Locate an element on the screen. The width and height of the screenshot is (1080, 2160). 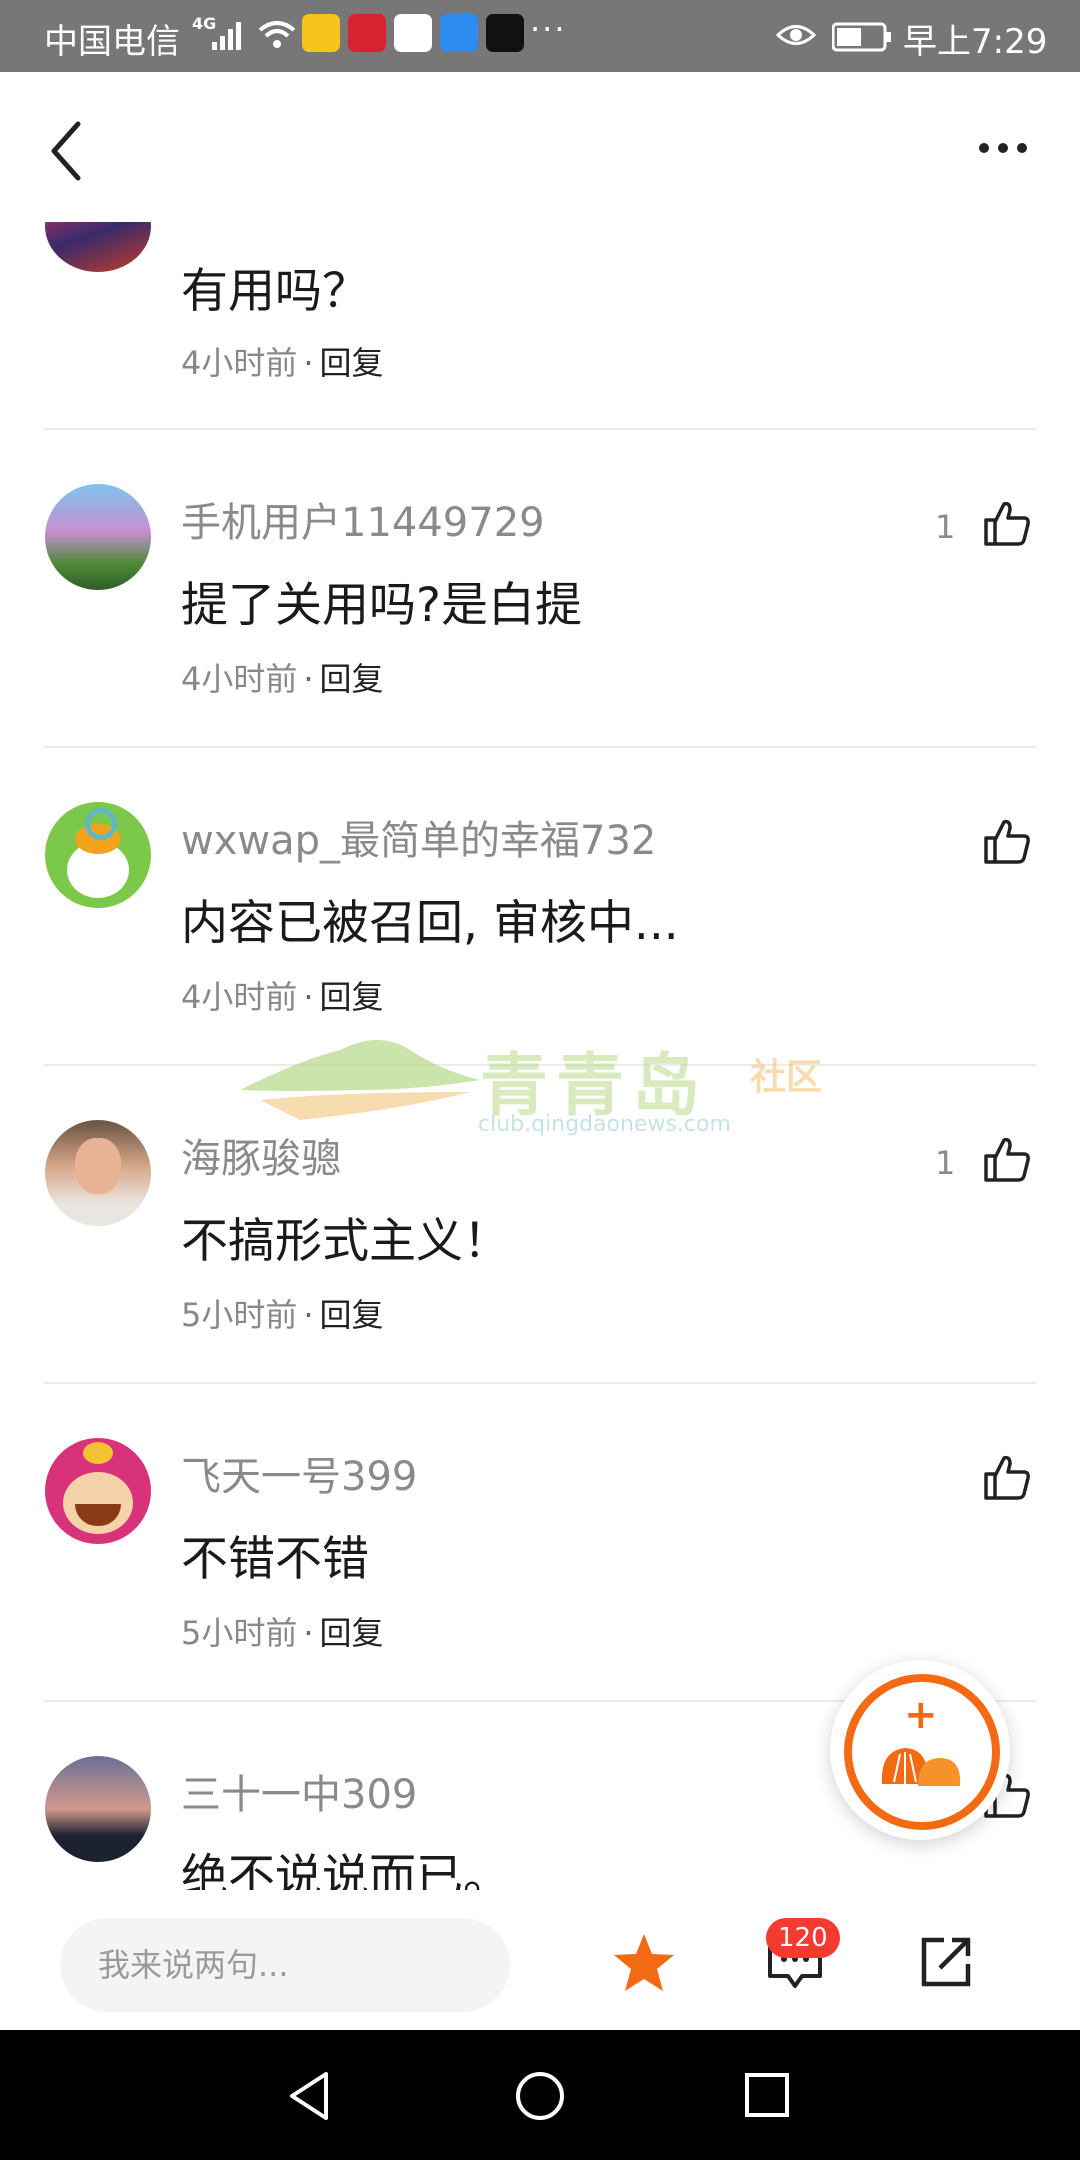
watermark-subtitle: 社区 is located at coordinates (786, 1077).